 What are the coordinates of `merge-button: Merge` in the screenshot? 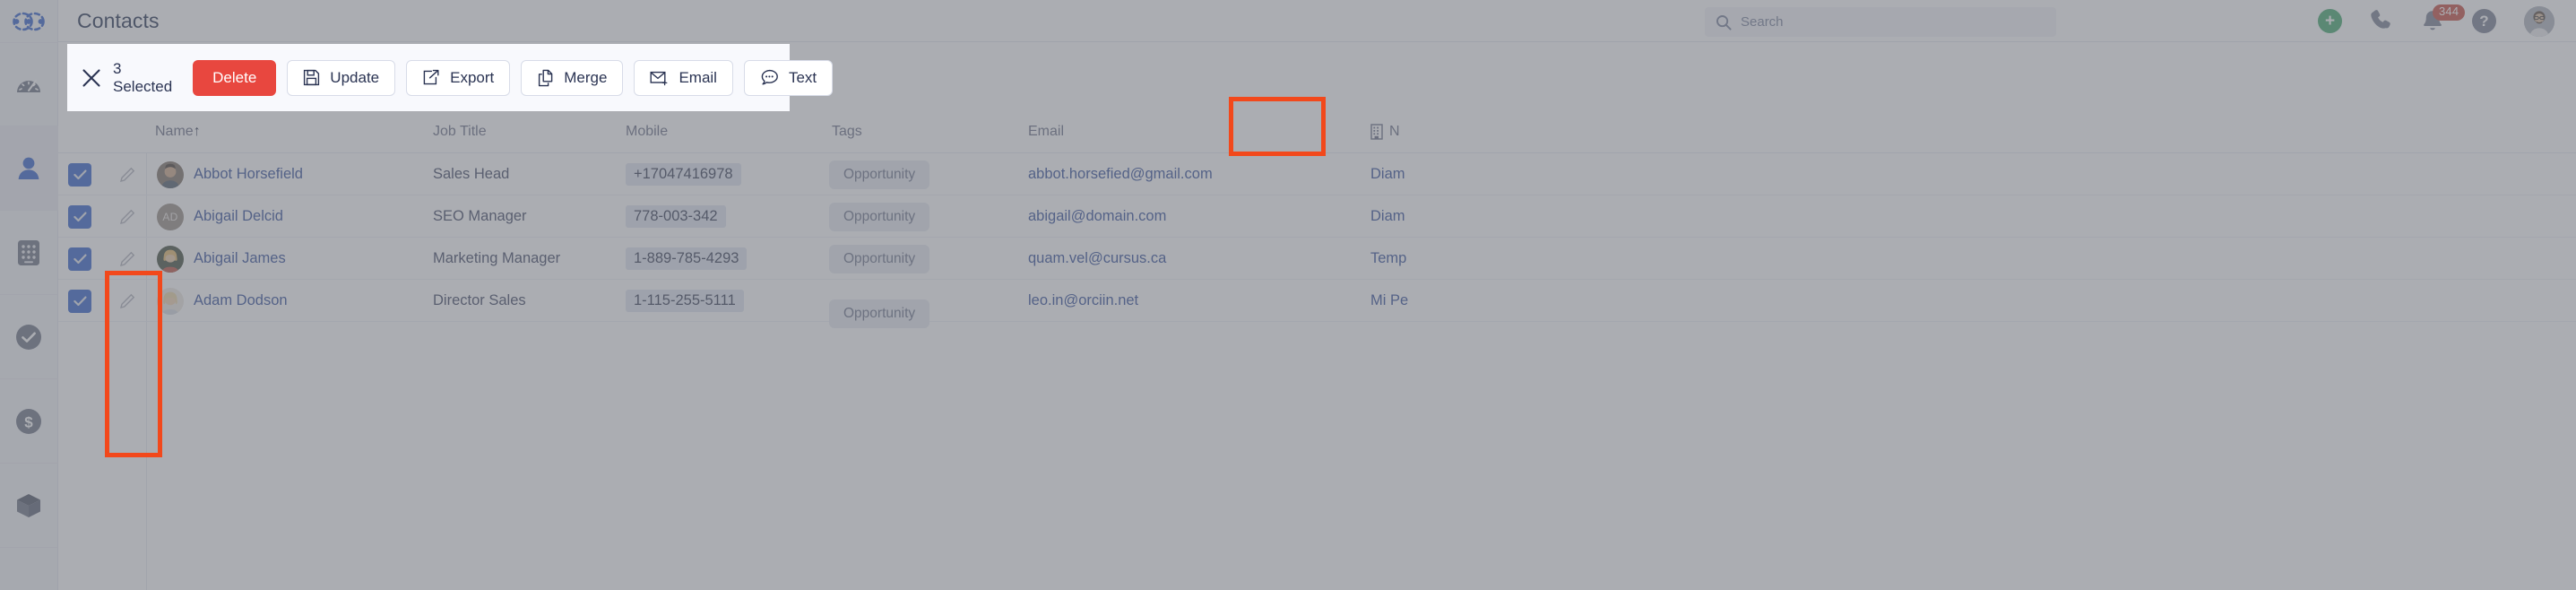 It's located at (572, 77).